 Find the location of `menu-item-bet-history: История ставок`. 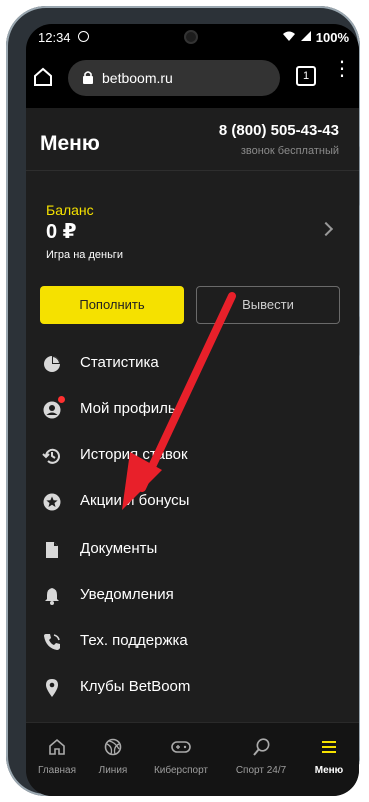

menu-item-bet-history: История ставок is located at coordinates (187, 456).